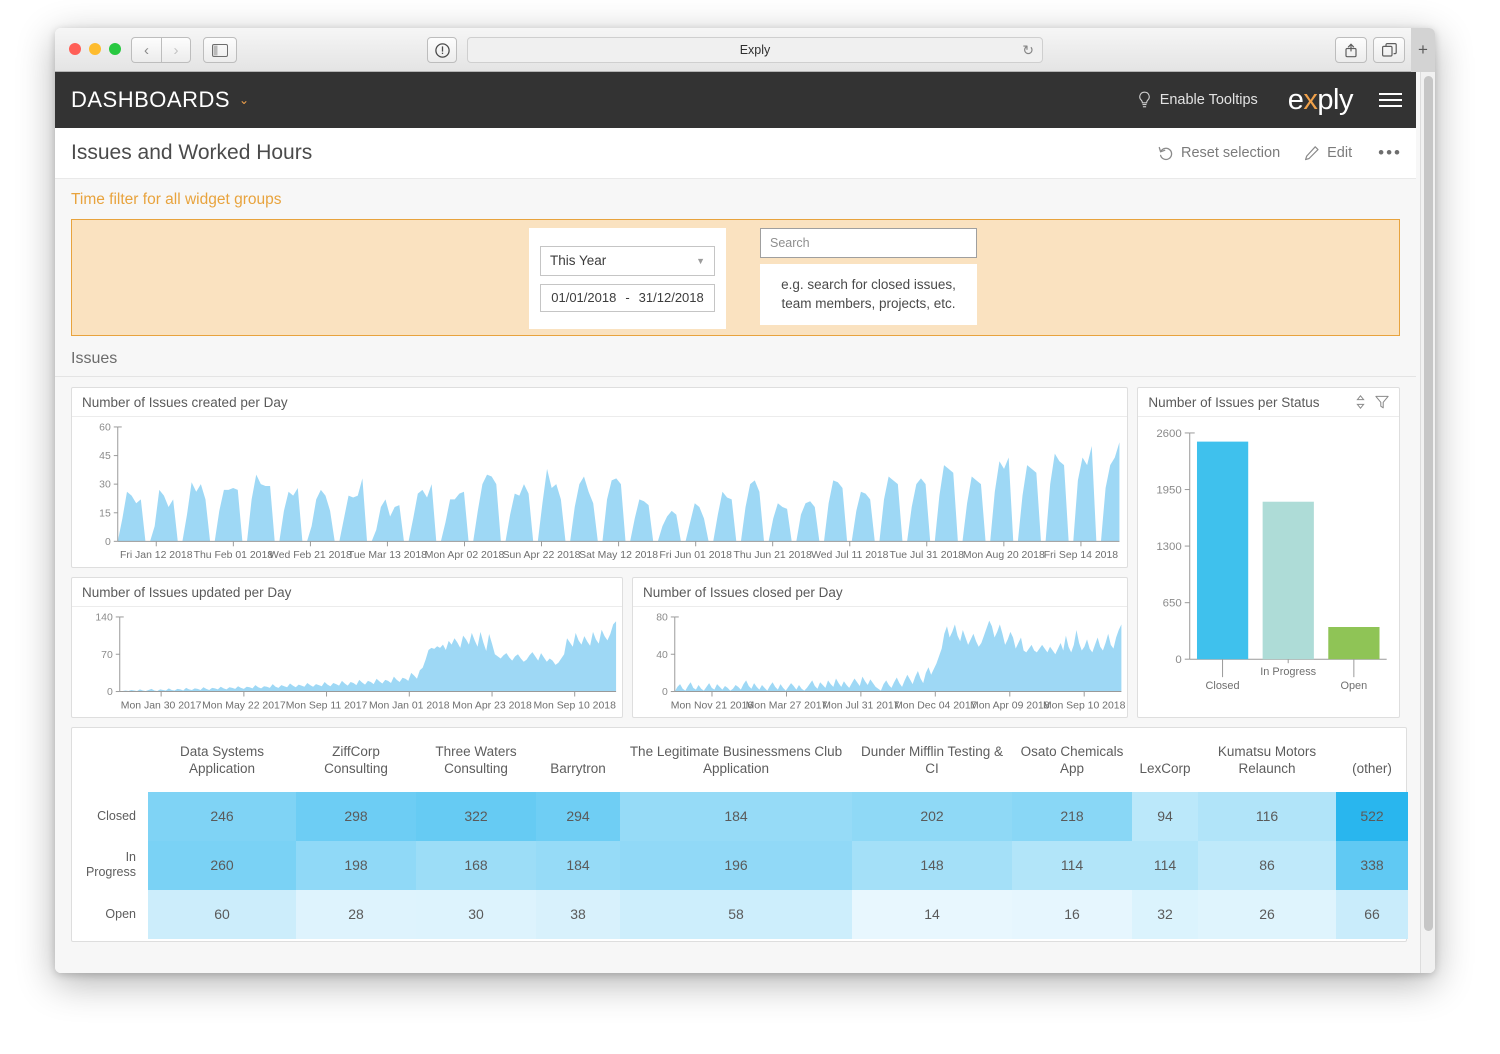 The image size is (1500, 1054). I want to click on svg-text: Closed, so click(1223, 686).